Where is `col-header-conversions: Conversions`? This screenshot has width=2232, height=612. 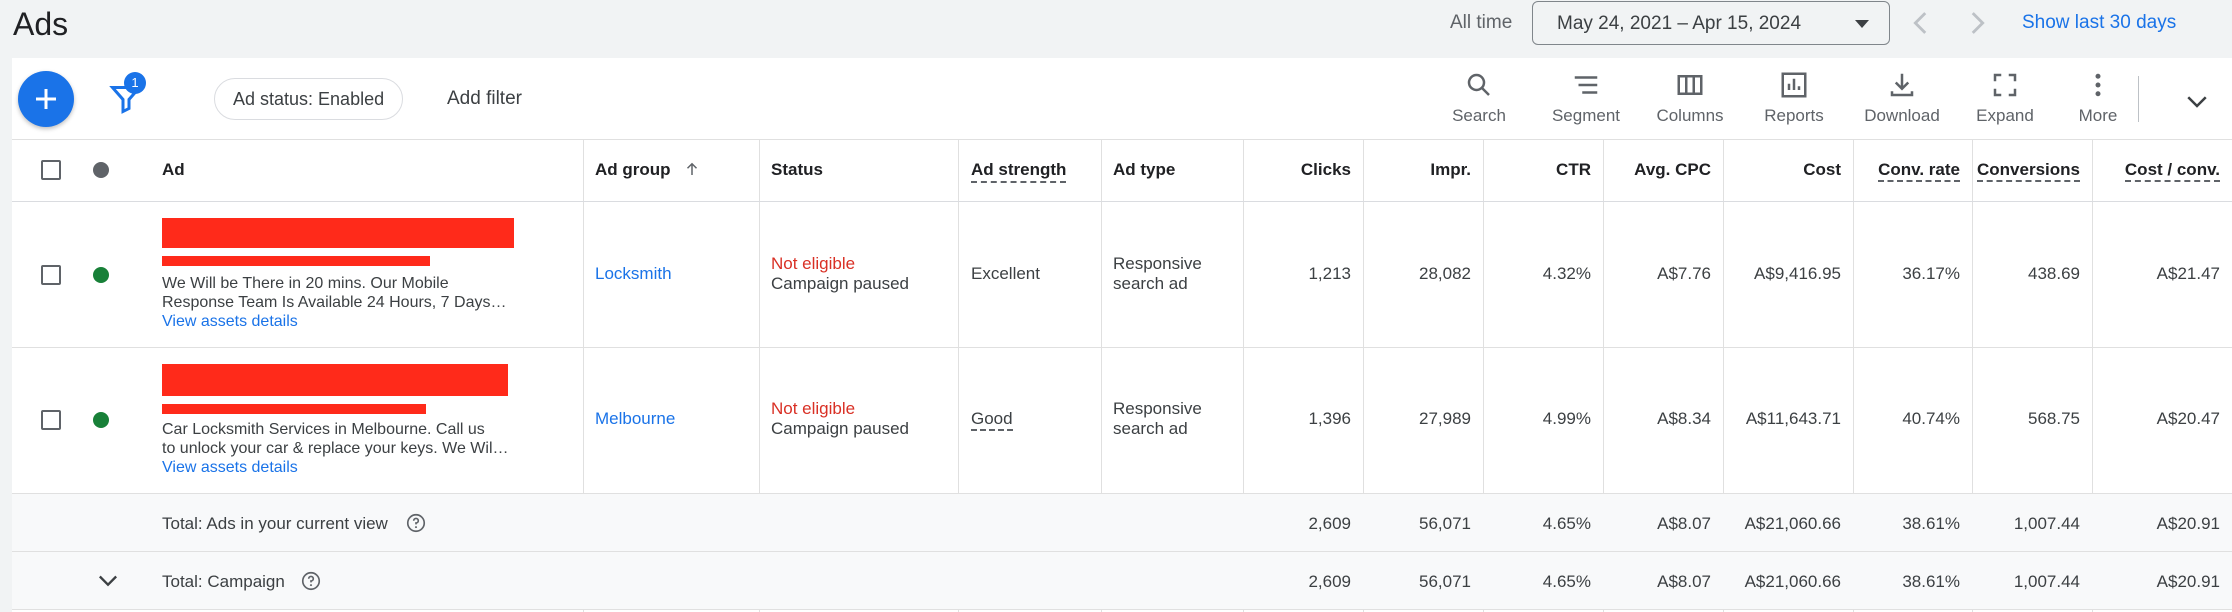
col-header-conversions: Conversions is located at coordinates (2028, 171).